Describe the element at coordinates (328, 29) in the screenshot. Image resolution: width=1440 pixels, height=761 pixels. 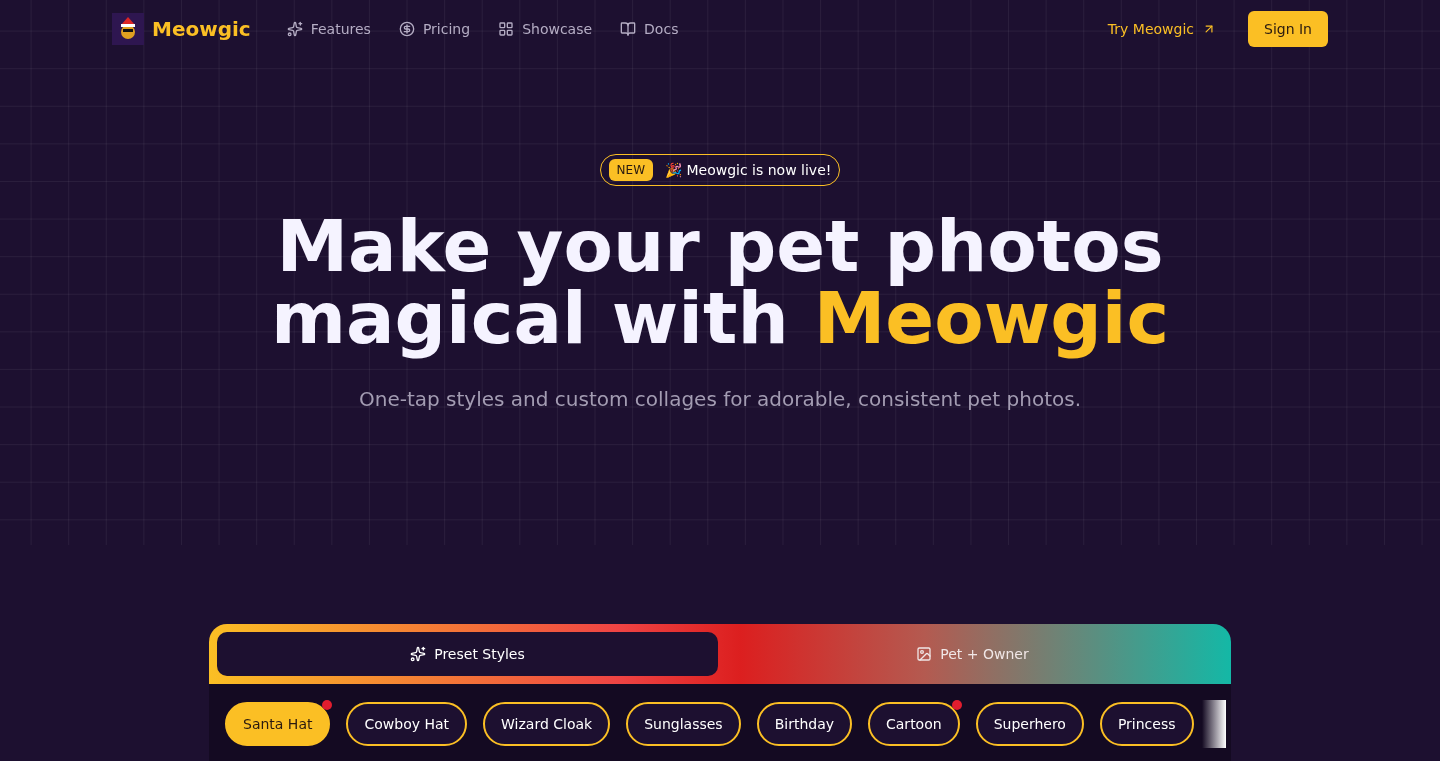
I see `nav-link: Features` at that location.